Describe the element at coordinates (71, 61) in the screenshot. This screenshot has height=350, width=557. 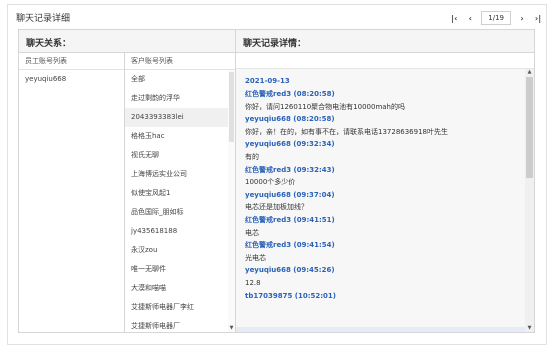
I see `staff-column-label: 员工账号列表` at that location.